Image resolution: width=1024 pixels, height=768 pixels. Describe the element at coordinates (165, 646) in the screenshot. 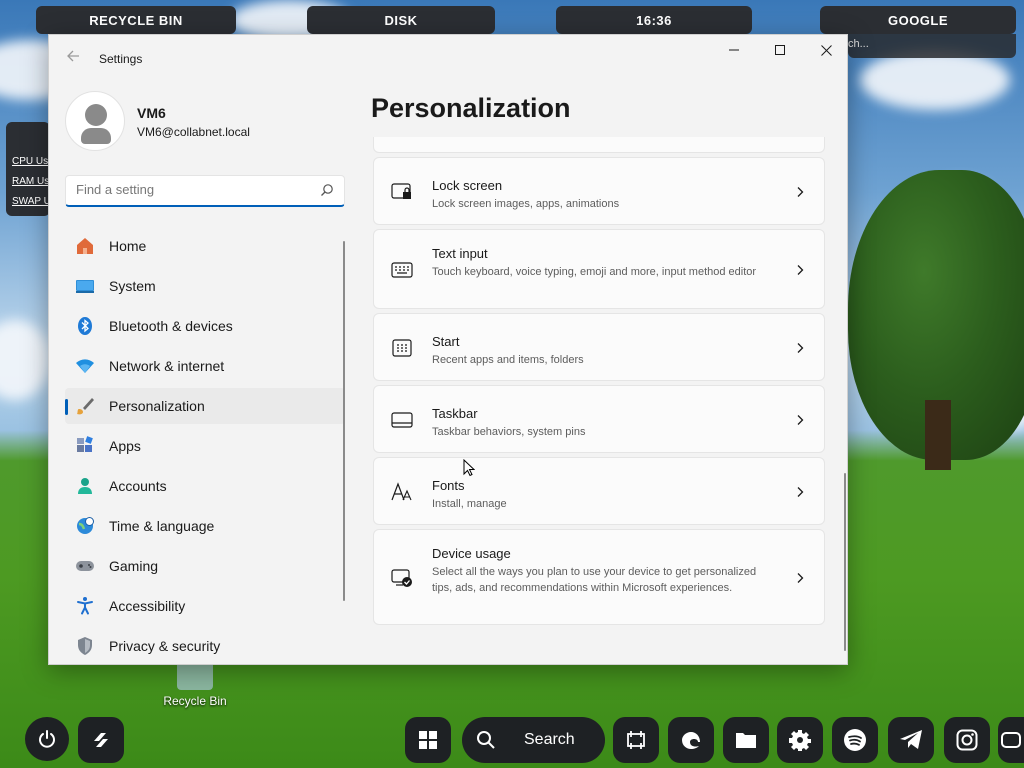

I see `nav-label-privacy: Privacy & security` at that location.